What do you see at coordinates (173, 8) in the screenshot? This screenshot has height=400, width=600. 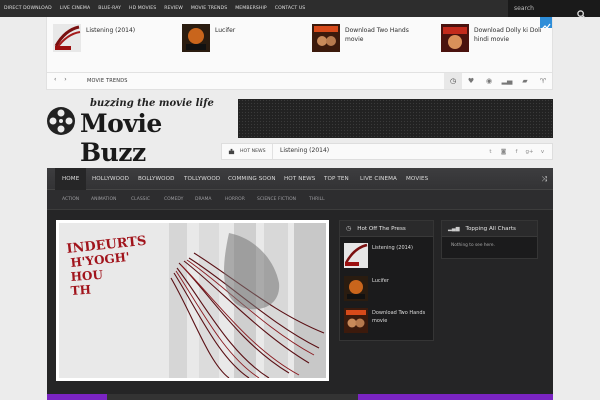 I see `topnav-review: REVIEW` at bounding box center [173, 8].